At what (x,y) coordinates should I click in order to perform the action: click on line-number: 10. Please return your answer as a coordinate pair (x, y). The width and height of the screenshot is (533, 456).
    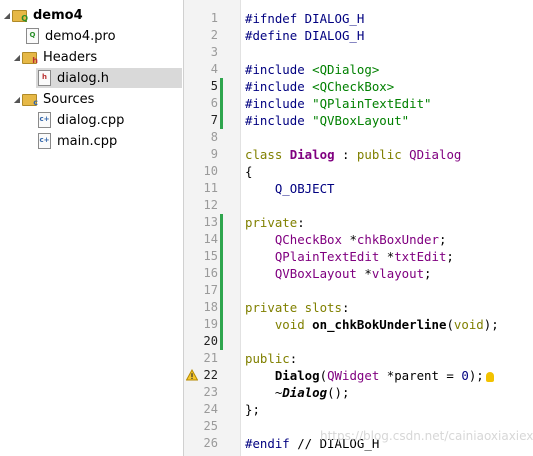
    Looking at the image, I should click on (210, 171).